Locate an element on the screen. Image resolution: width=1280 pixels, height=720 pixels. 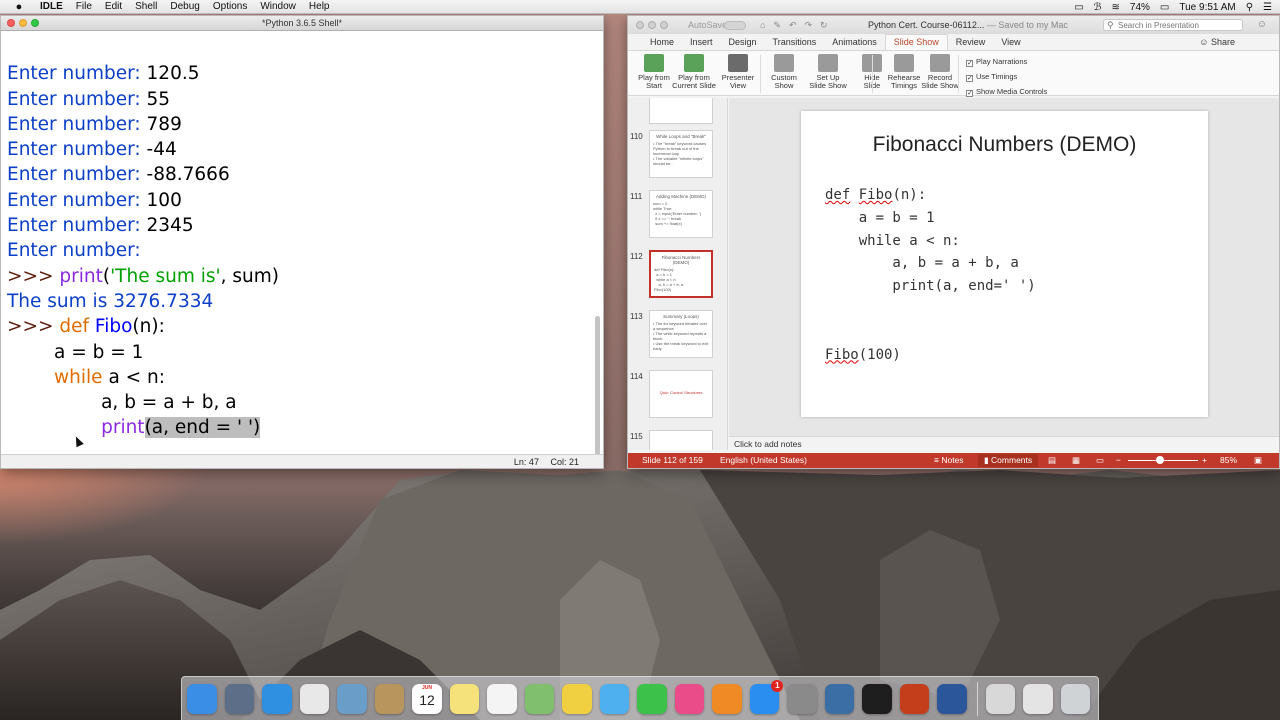
presenter-view-button: Presenter View is located at coordinates (738, 72).